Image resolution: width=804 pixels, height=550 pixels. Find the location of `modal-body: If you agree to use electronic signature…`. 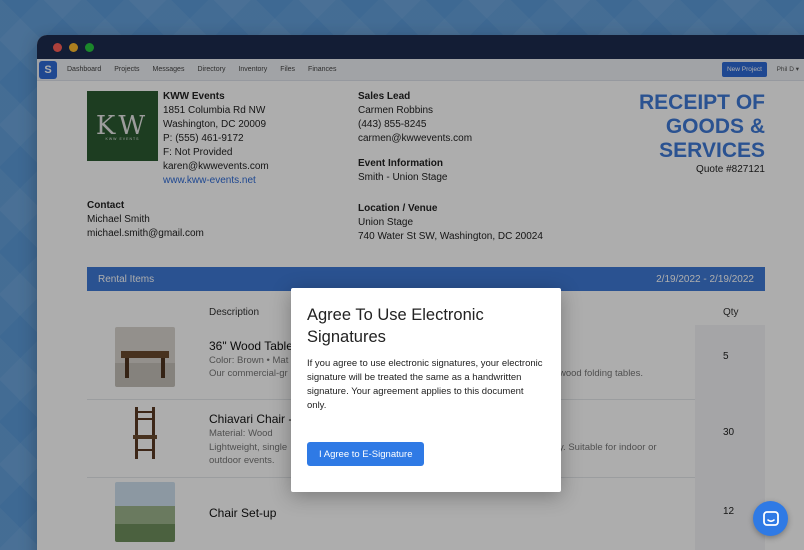

modal-body: If you agree to use electronic signature… is located at coordinates (425, 384).